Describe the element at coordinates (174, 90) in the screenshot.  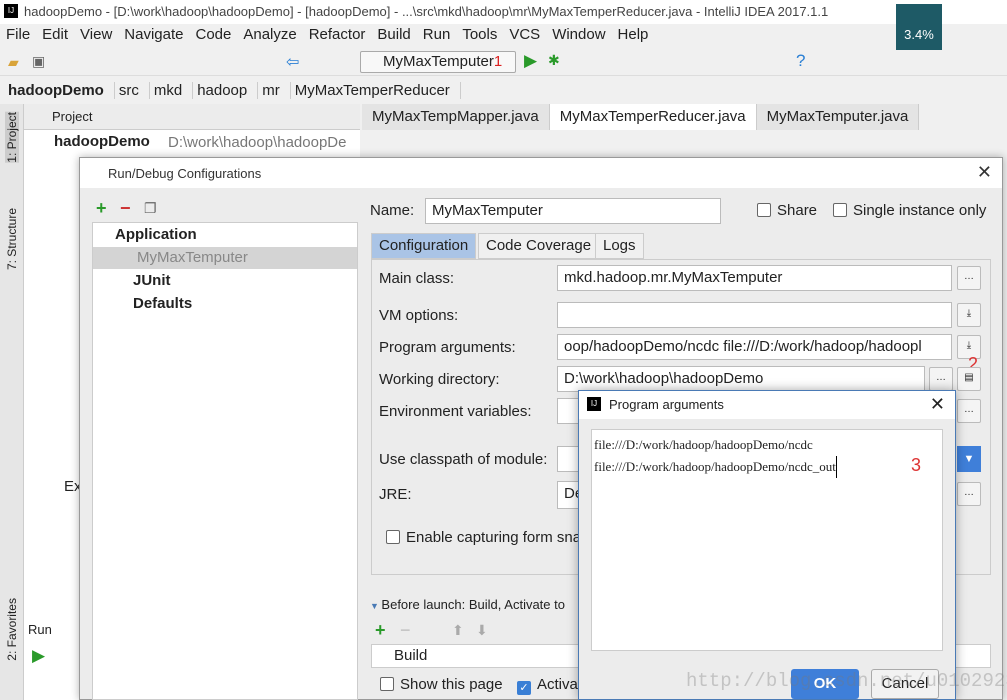
I see `crumb-mkd: mkd` at that location.